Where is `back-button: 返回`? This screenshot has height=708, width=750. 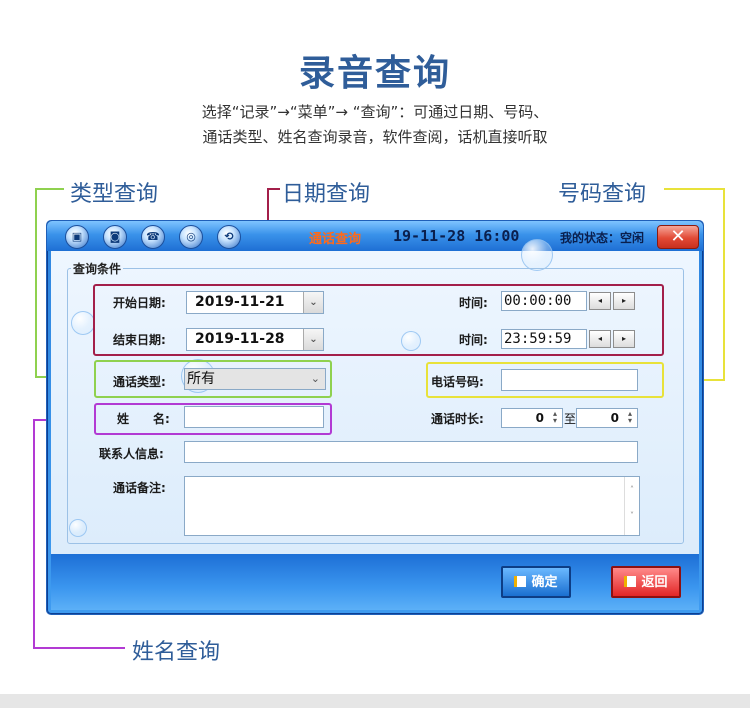 back-button: 返回 is located at coordinates (646, 582).